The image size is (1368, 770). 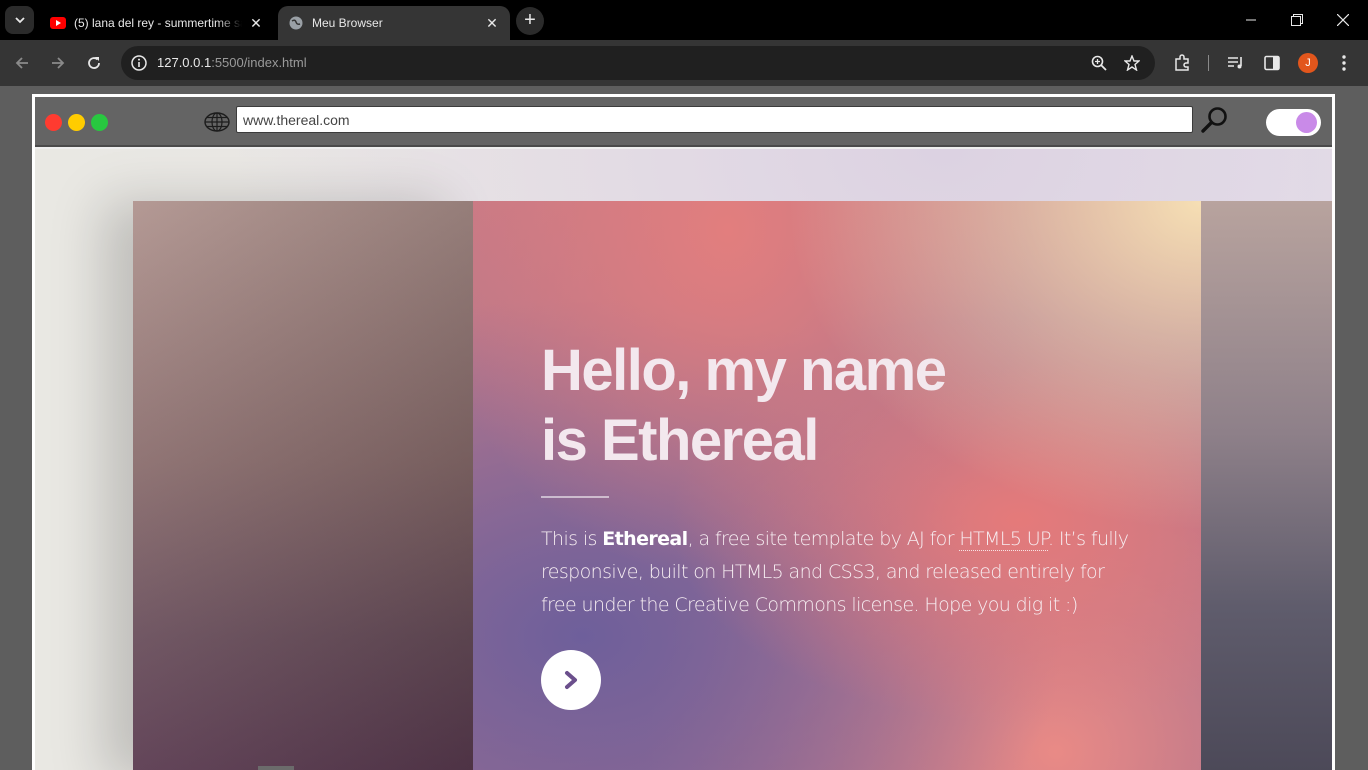 I want to click on restore-button, so click(x=1297, y=20).